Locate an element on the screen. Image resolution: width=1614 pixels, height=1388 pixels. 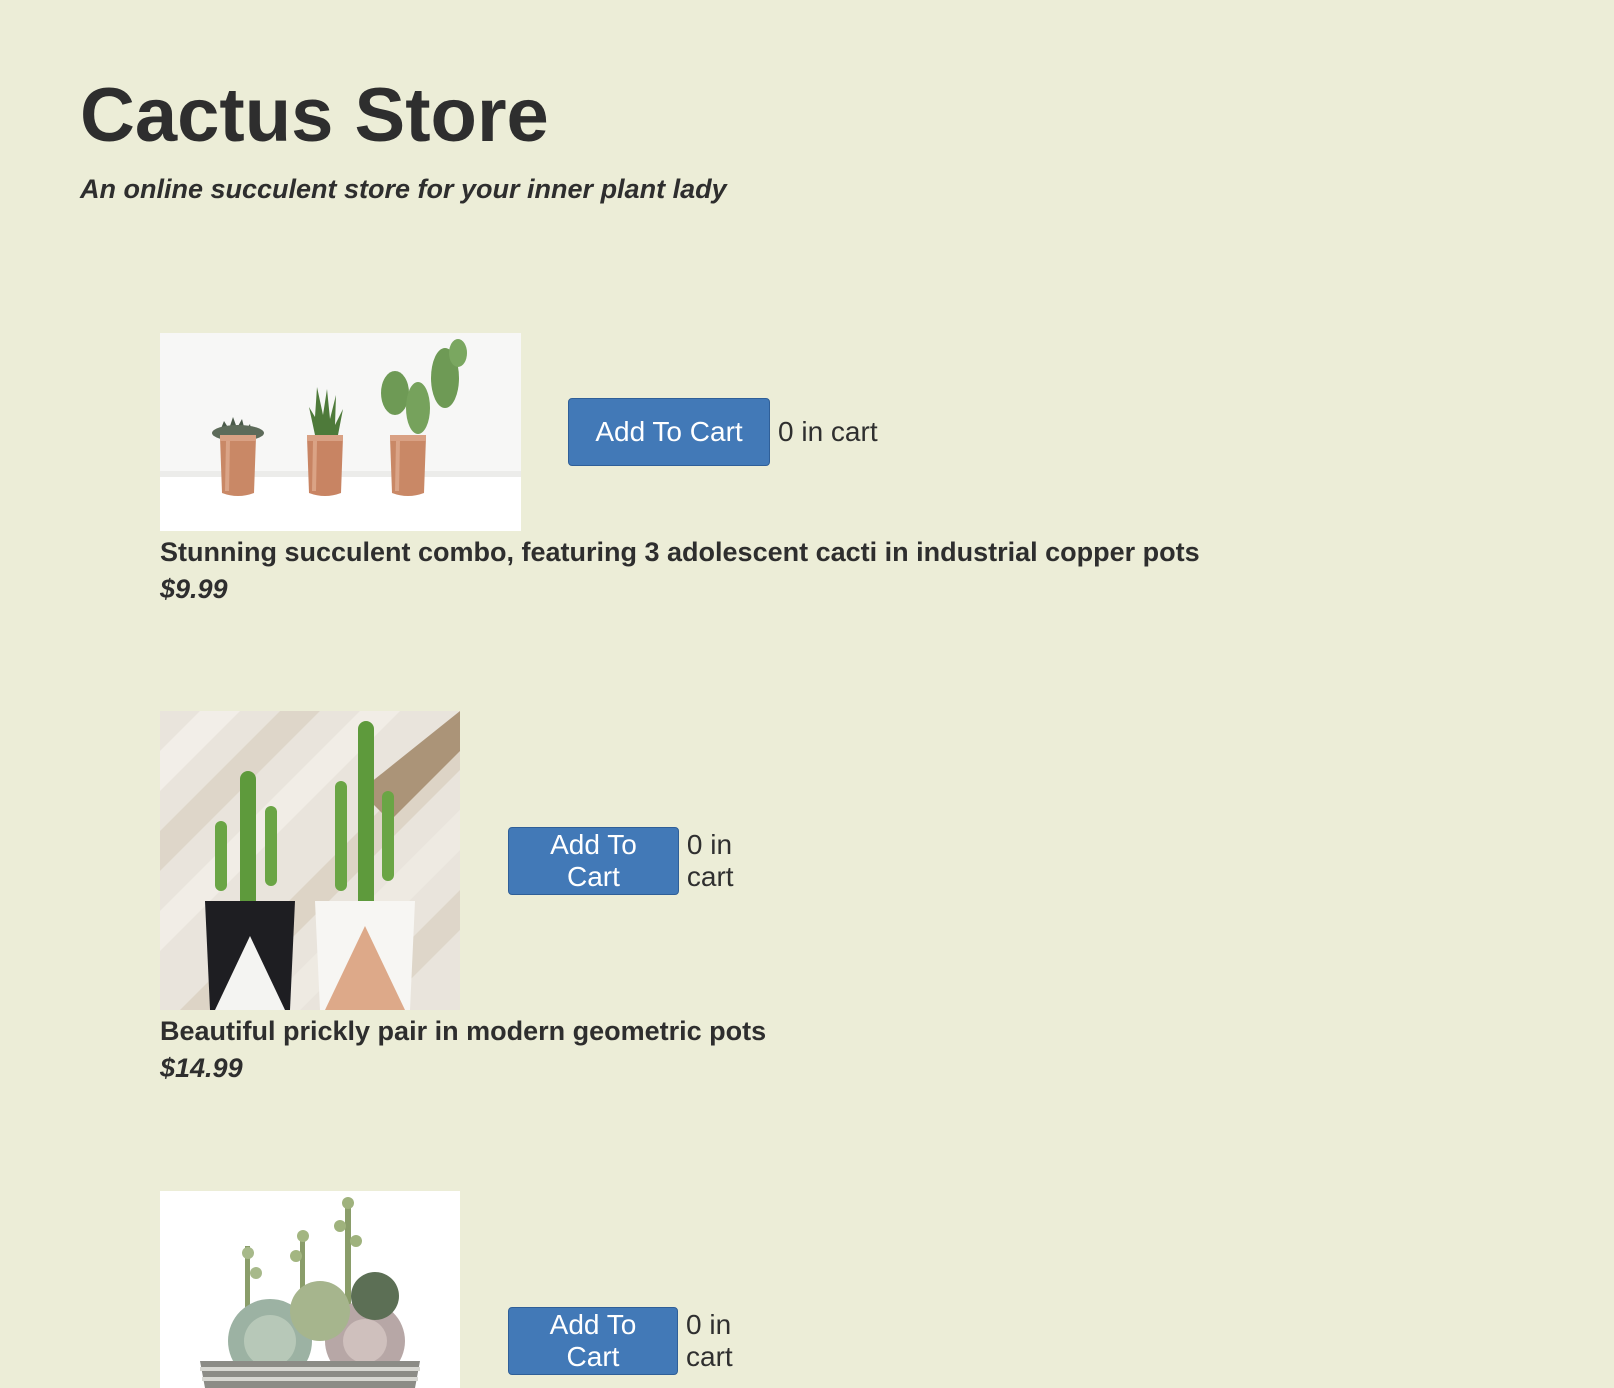
product-price: $14.99 is located at coordinates (201, 1068).